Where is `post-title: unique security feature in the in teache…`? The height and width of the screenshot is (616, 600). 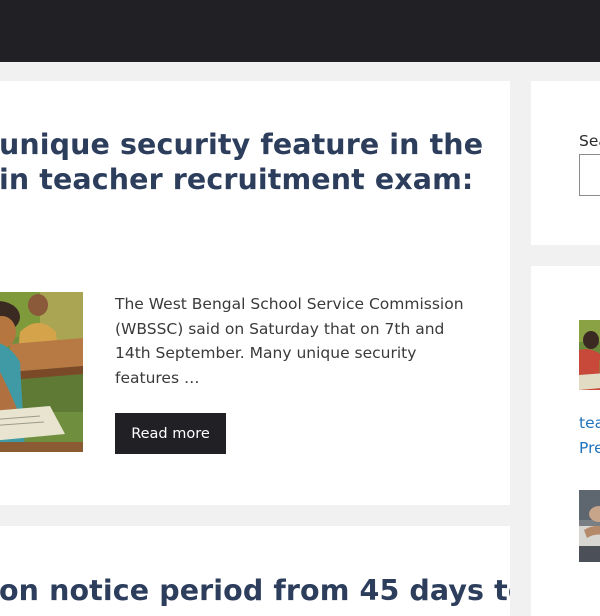
post-title: unique security feature in the in teache… is located at coordinates (249, 162).